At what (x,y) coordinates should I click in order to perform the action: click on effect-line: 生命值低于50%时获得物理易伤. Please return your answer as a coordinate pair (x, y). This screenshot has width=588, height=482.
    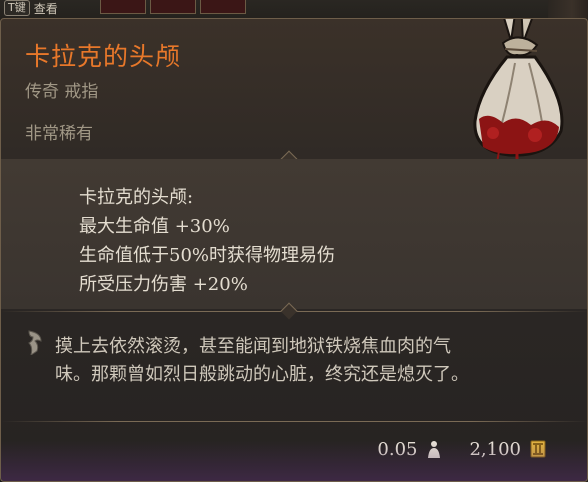
    Looking at the image, I should click on (207, 255).